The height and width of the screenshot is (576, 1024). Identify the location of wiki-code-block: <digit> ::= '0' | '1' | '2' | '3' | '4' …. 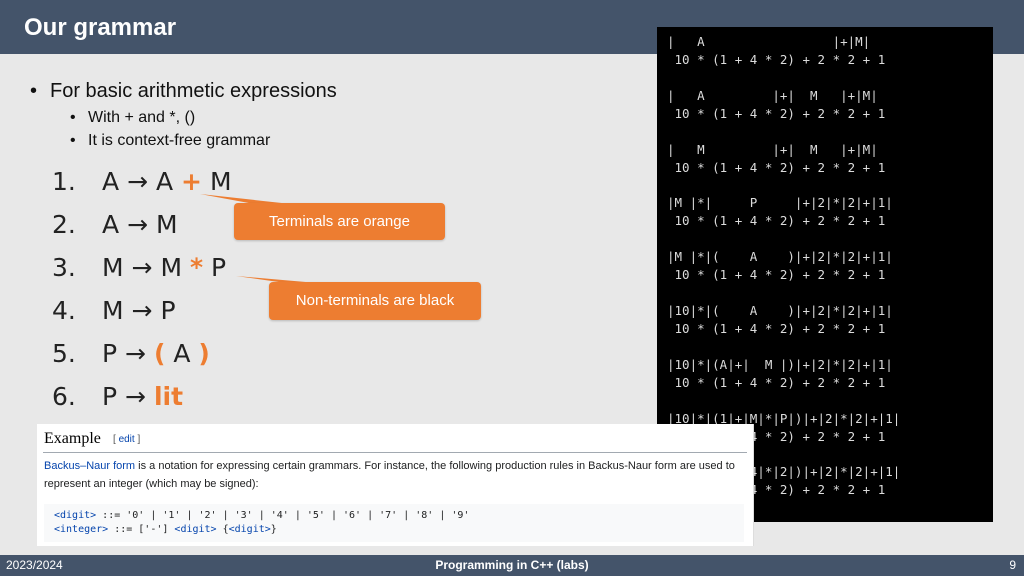
(394, 523).